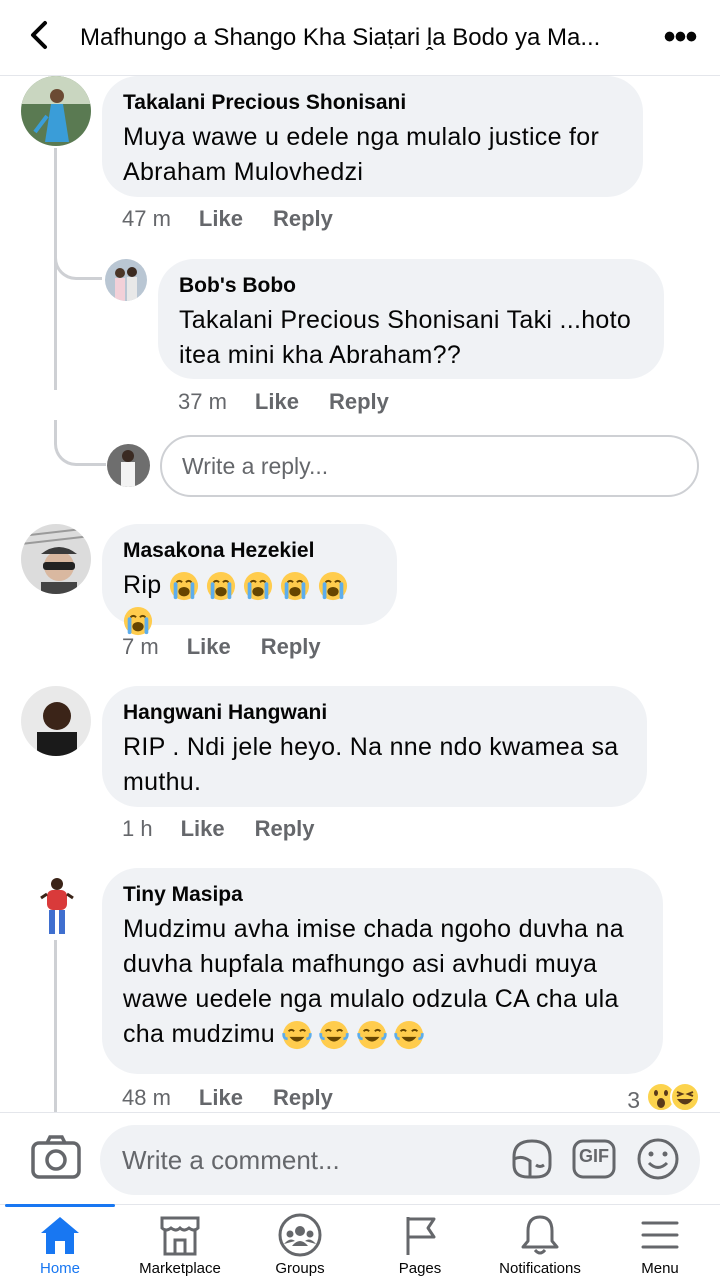 This screenshot has width=720, height=1280. I want to click on comment-author: Masakona Hezekiel, so click(249, 551).